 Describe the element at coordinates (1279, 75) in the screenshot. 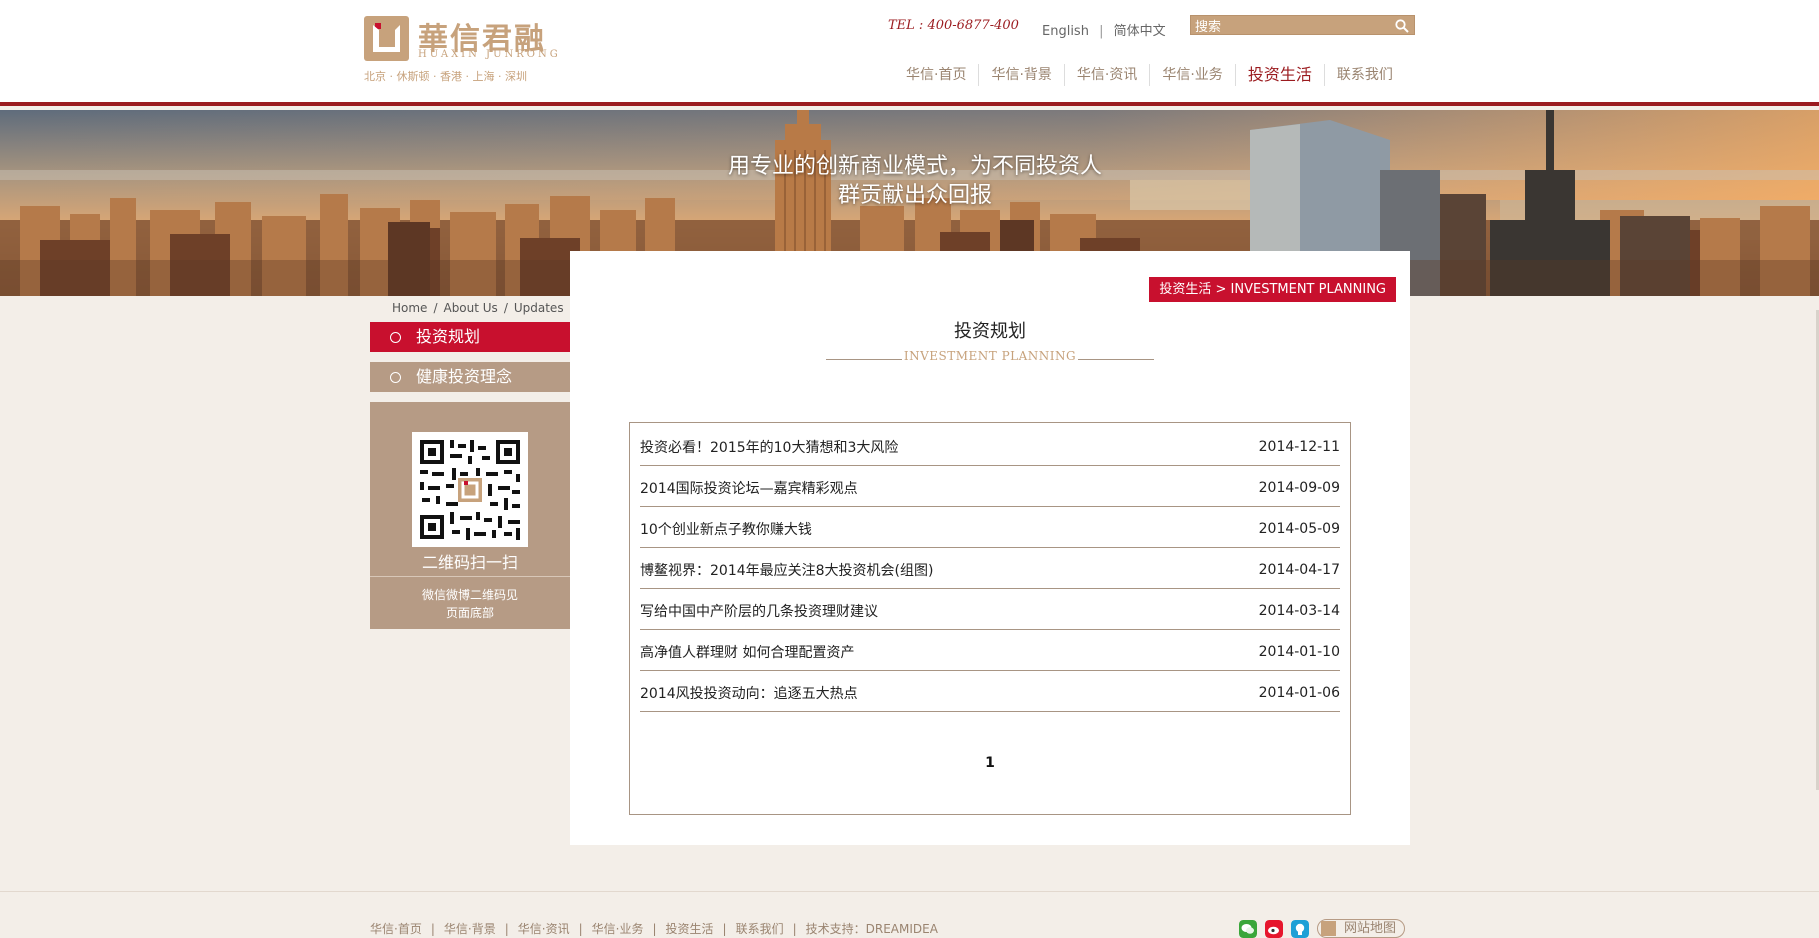

I see `nav-item-investment-life: 投资生活` at that location.